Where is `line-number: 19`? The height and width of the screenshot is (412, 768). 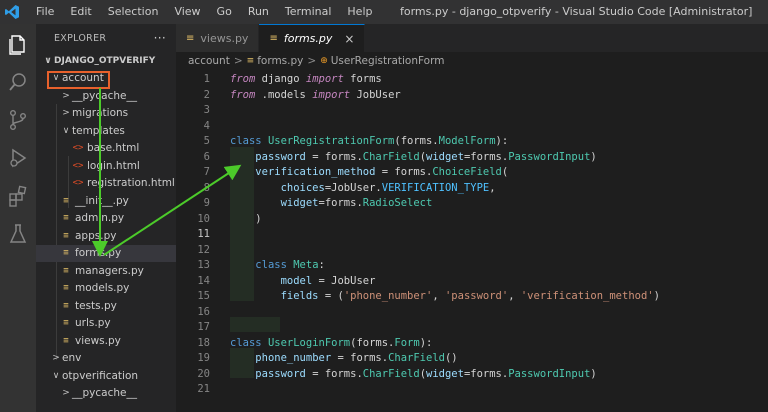
line-number: 19 is located at coordinates (203, 358).